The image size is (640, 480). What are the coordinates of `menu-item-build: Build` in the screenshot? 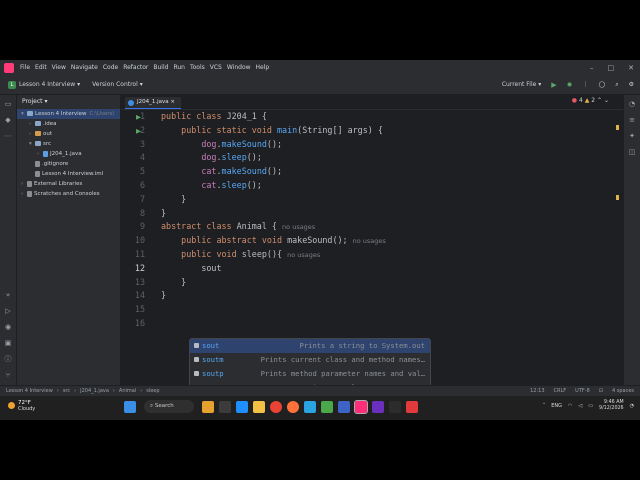 It's located at (160, 68).